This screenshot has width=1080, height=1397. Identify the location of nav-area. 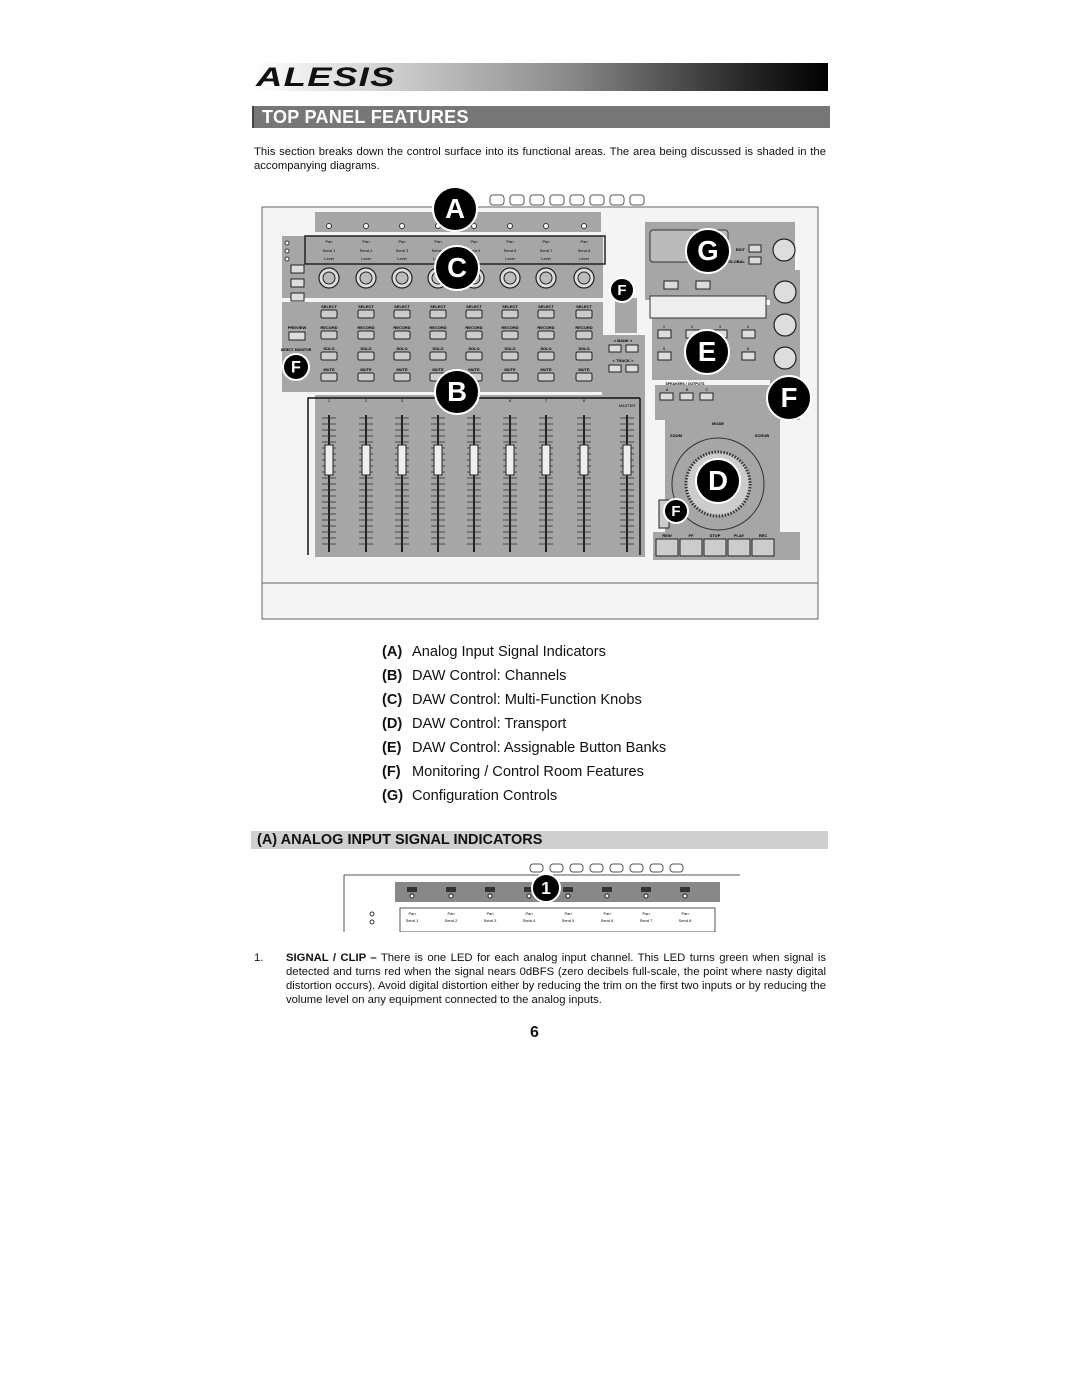
(623, 365).